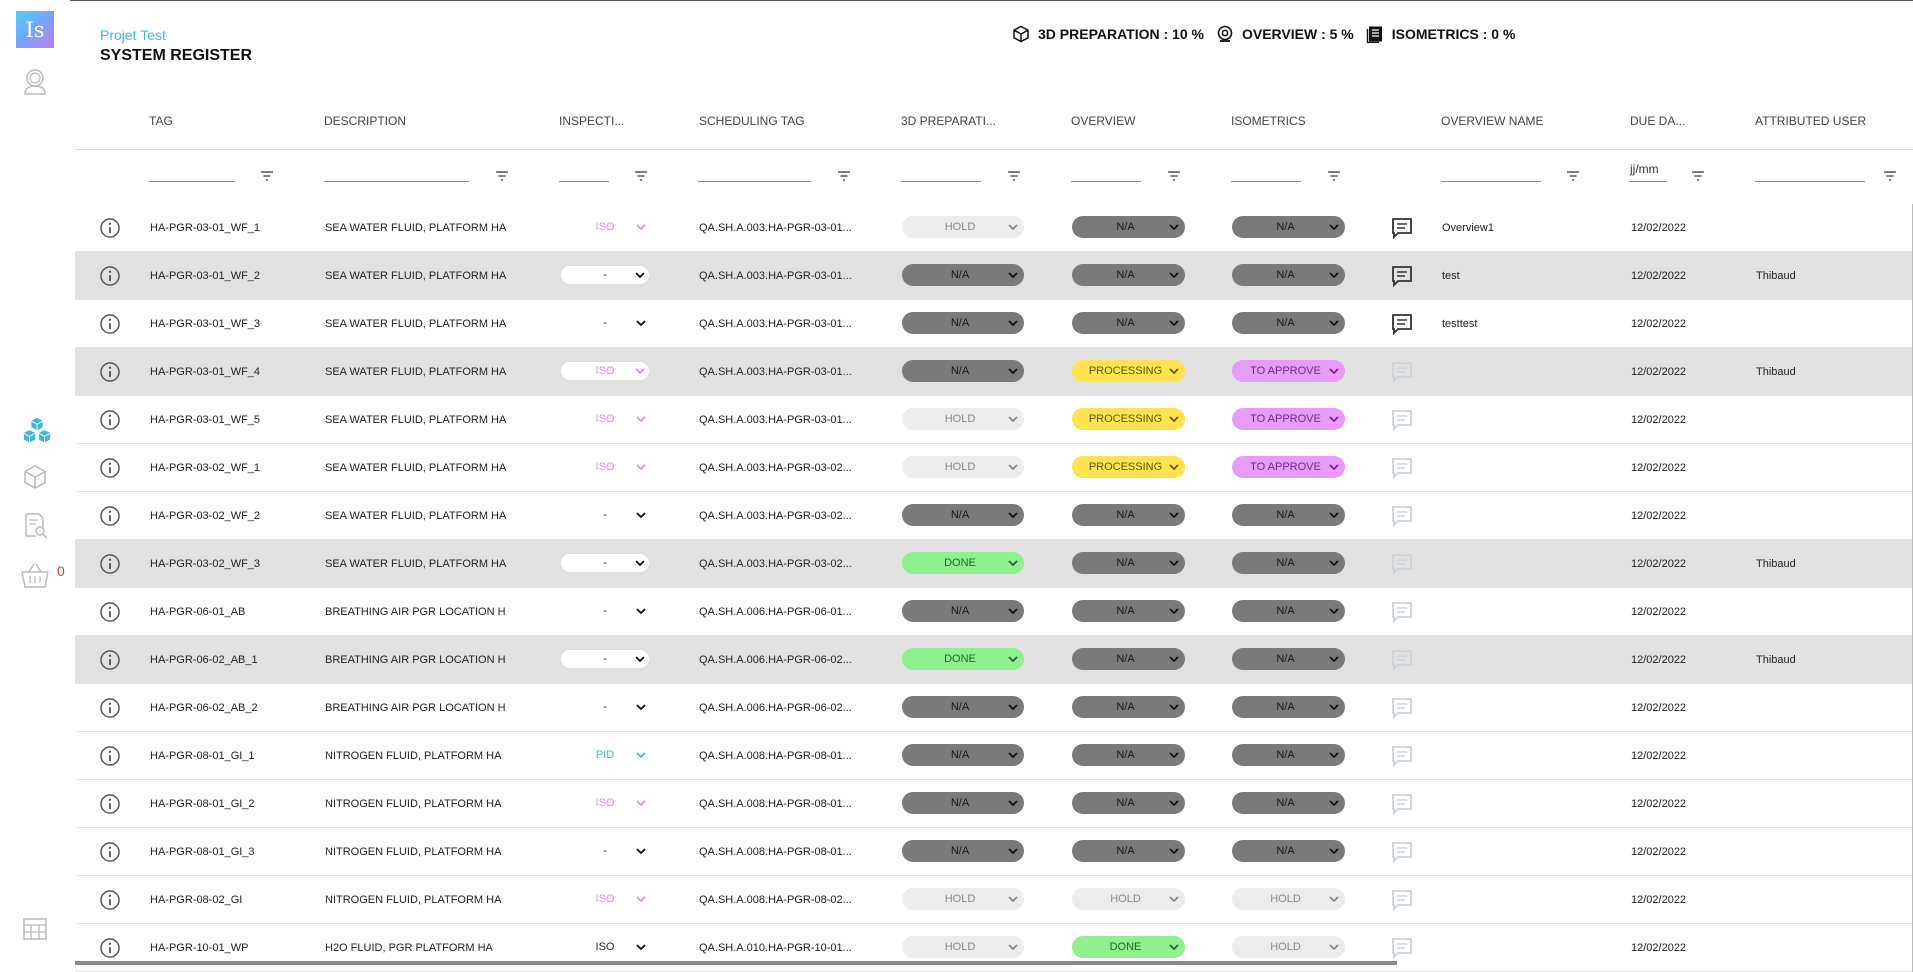 This screenshot has height=972, width=1913. Describe the element at coordinates (35, 525) in the screenshot. I see `document-search-icon` at that location.